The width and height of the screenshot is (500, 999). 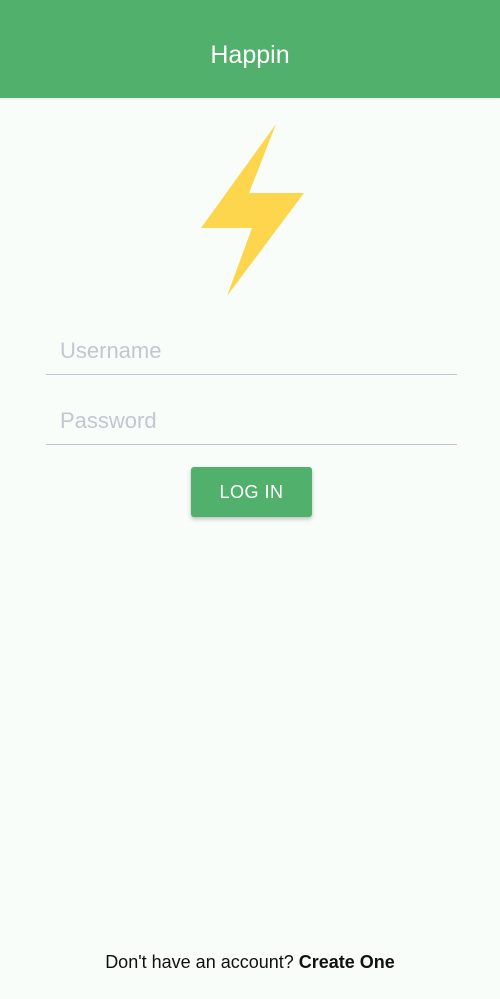 I want to click on username-field, so click(x=251, y=351).